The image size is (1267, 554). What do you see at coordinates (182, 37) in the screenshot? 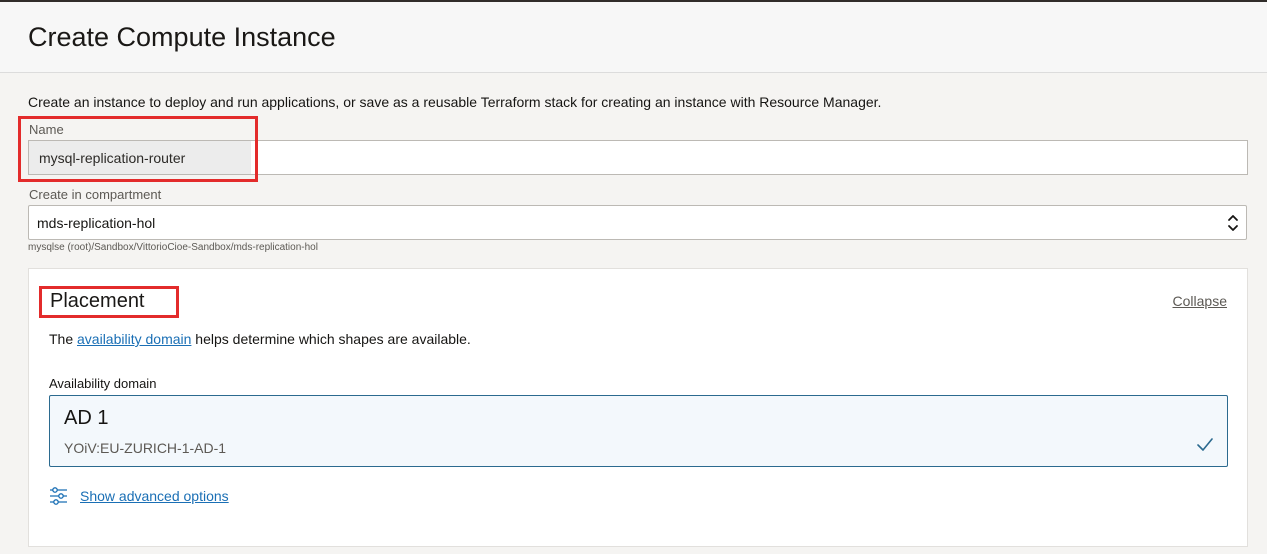
I see `page-title: Create Compute Instance` at bounding box center [182, 37].